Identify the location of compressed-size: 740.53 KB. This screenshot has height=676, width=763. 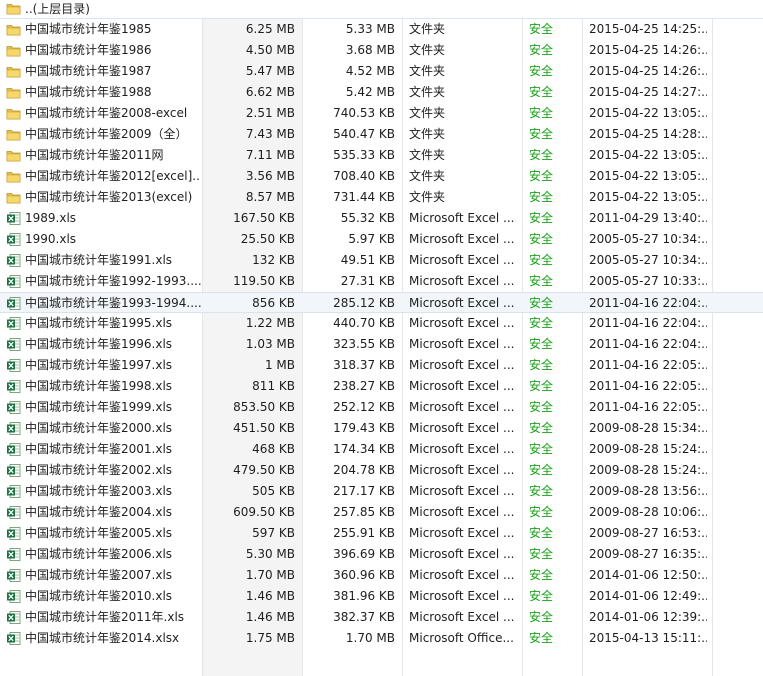
(364, 113).